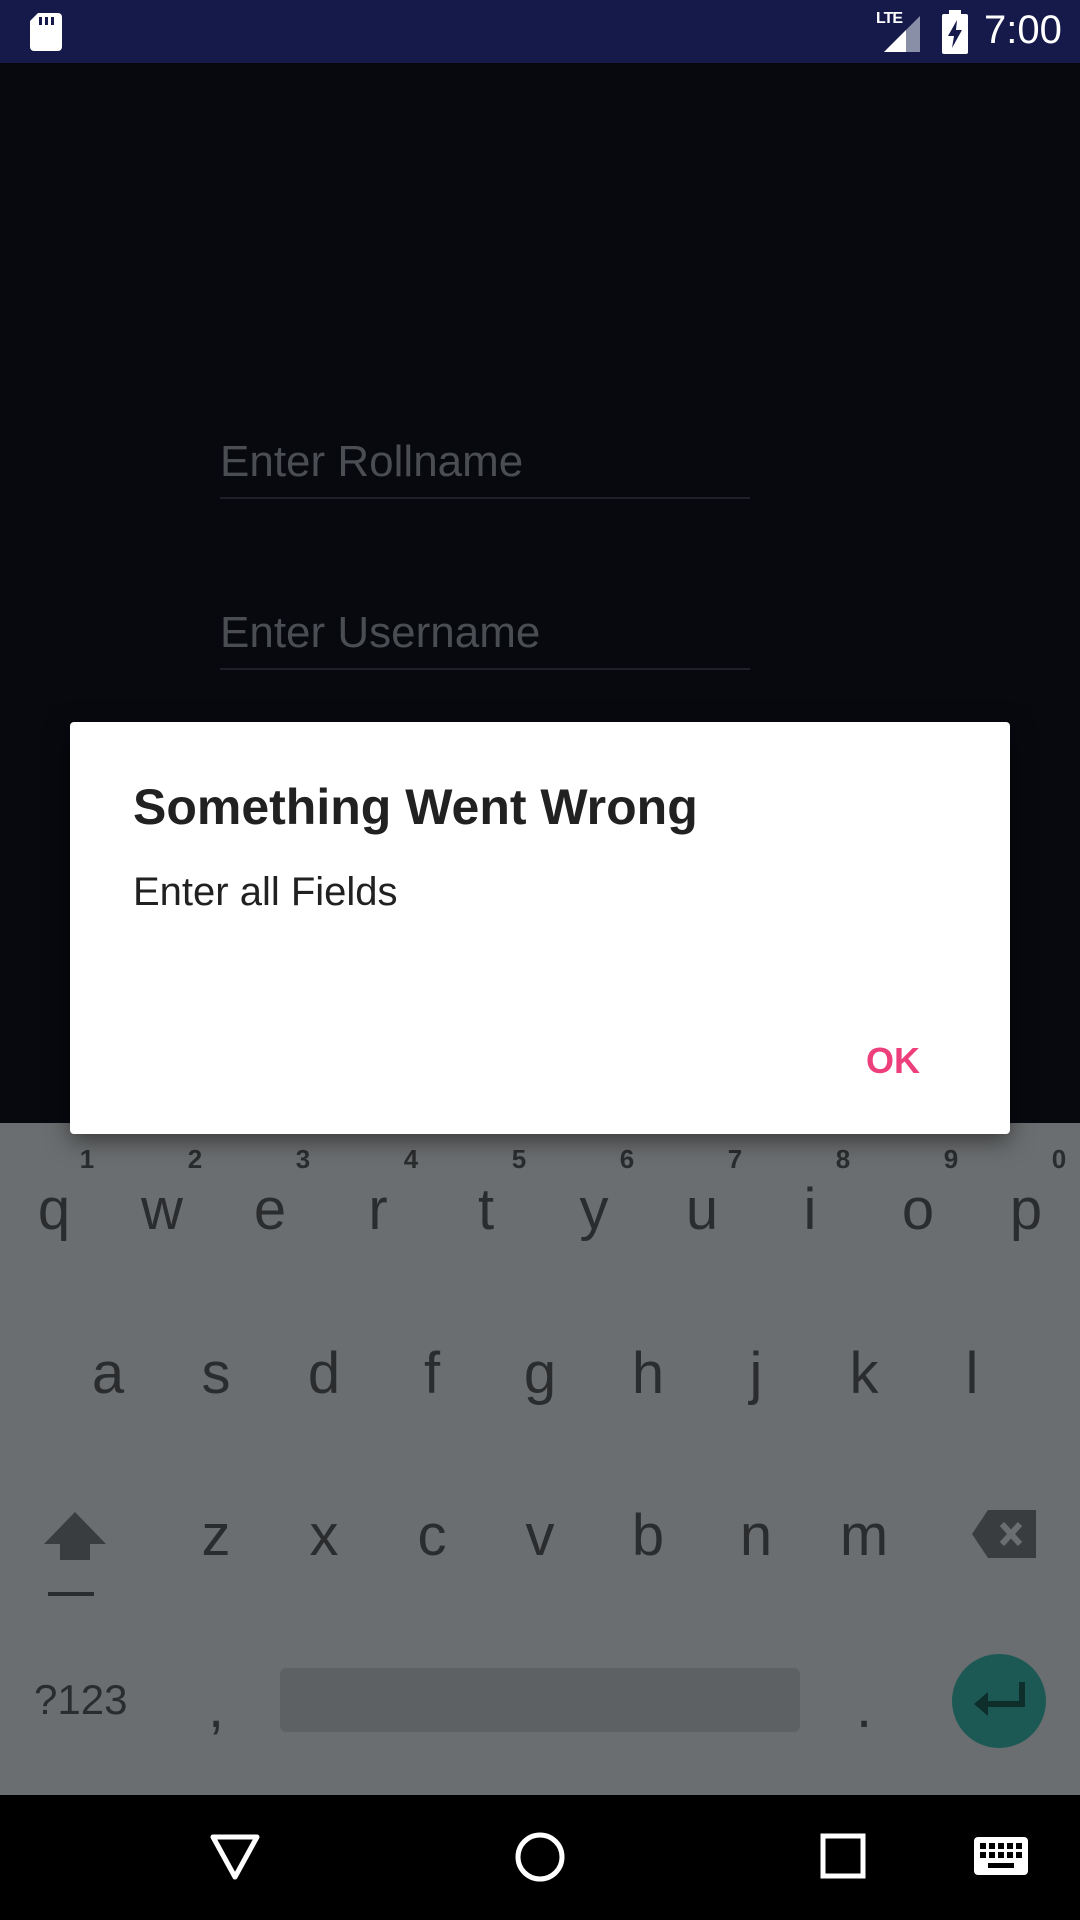 This screenshot has width=1080, height=1920. Describe the element at coordinates (843, 1856) in the screenshot. I see `recents-icon` at that location.